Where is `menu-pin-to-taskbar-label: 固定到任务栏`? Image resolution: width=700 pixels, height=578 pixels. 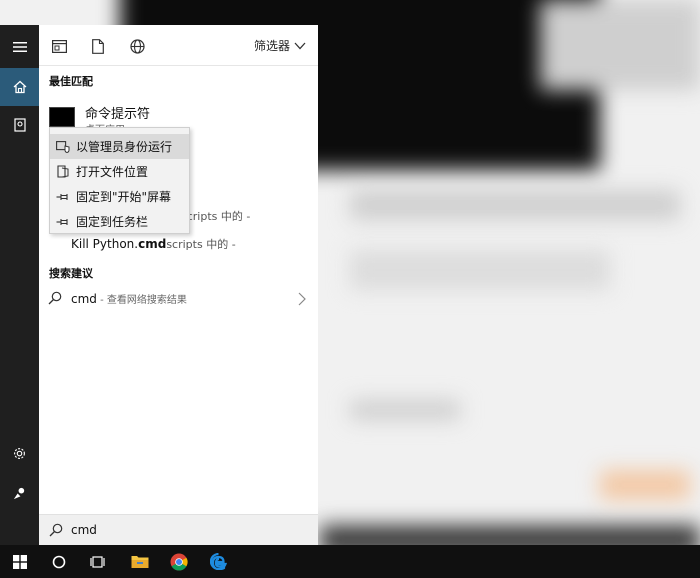
menu-pin-to-taskbar-label: 固定到任务栏 is located at coordinates (112, 222).